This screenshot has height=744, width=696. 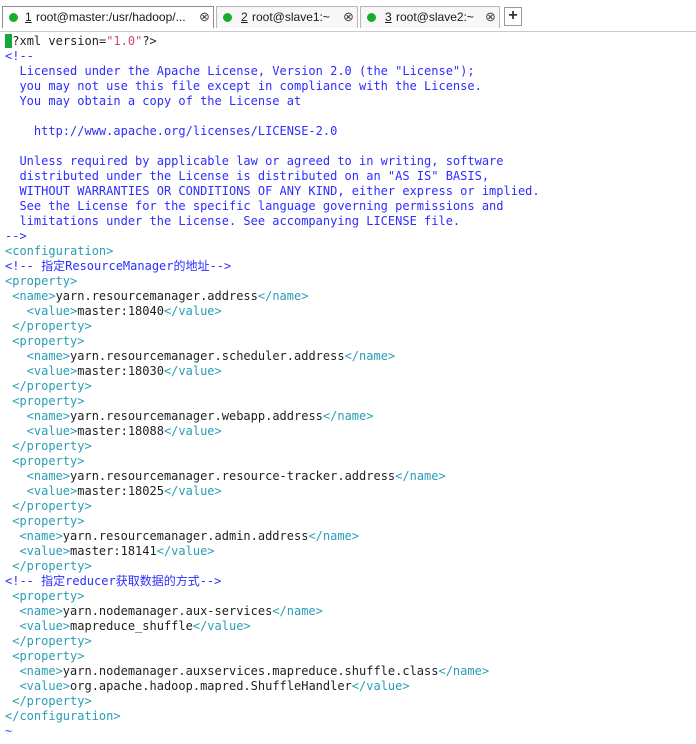 What do you see at coordinates (113, 551) in the screenshot?
I see `property-value: master:18141` at bounding box center [113, 551].